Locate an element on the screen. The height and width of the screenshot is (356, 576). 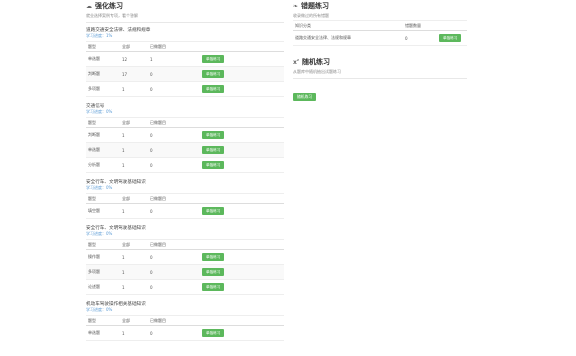
random-icon: x2 is located at coordinates (296, 62).